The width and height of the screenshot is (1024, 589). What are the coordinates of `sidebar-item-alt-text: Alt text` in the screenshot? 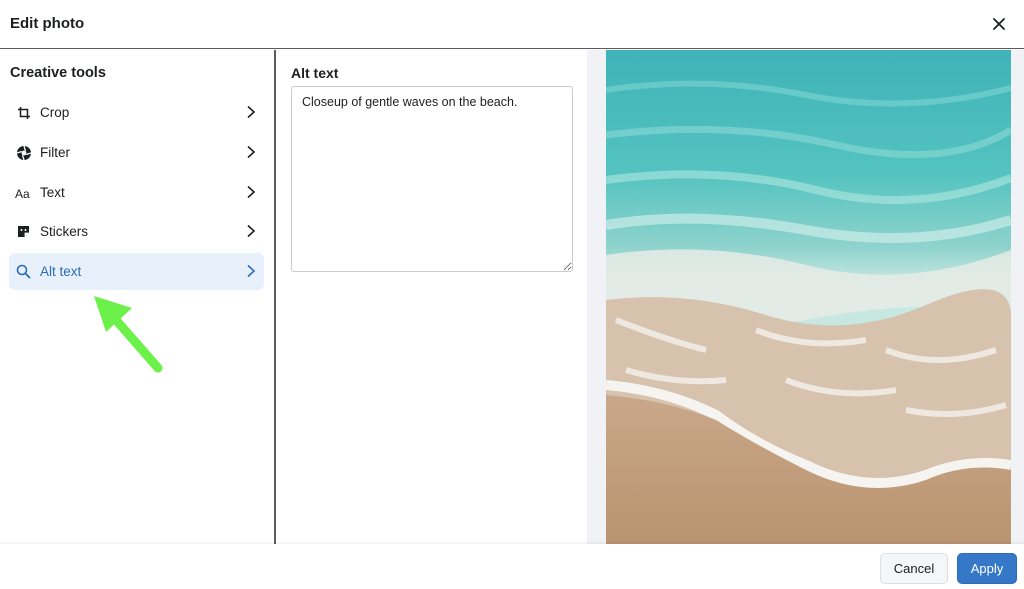 It's located at (136, 271).